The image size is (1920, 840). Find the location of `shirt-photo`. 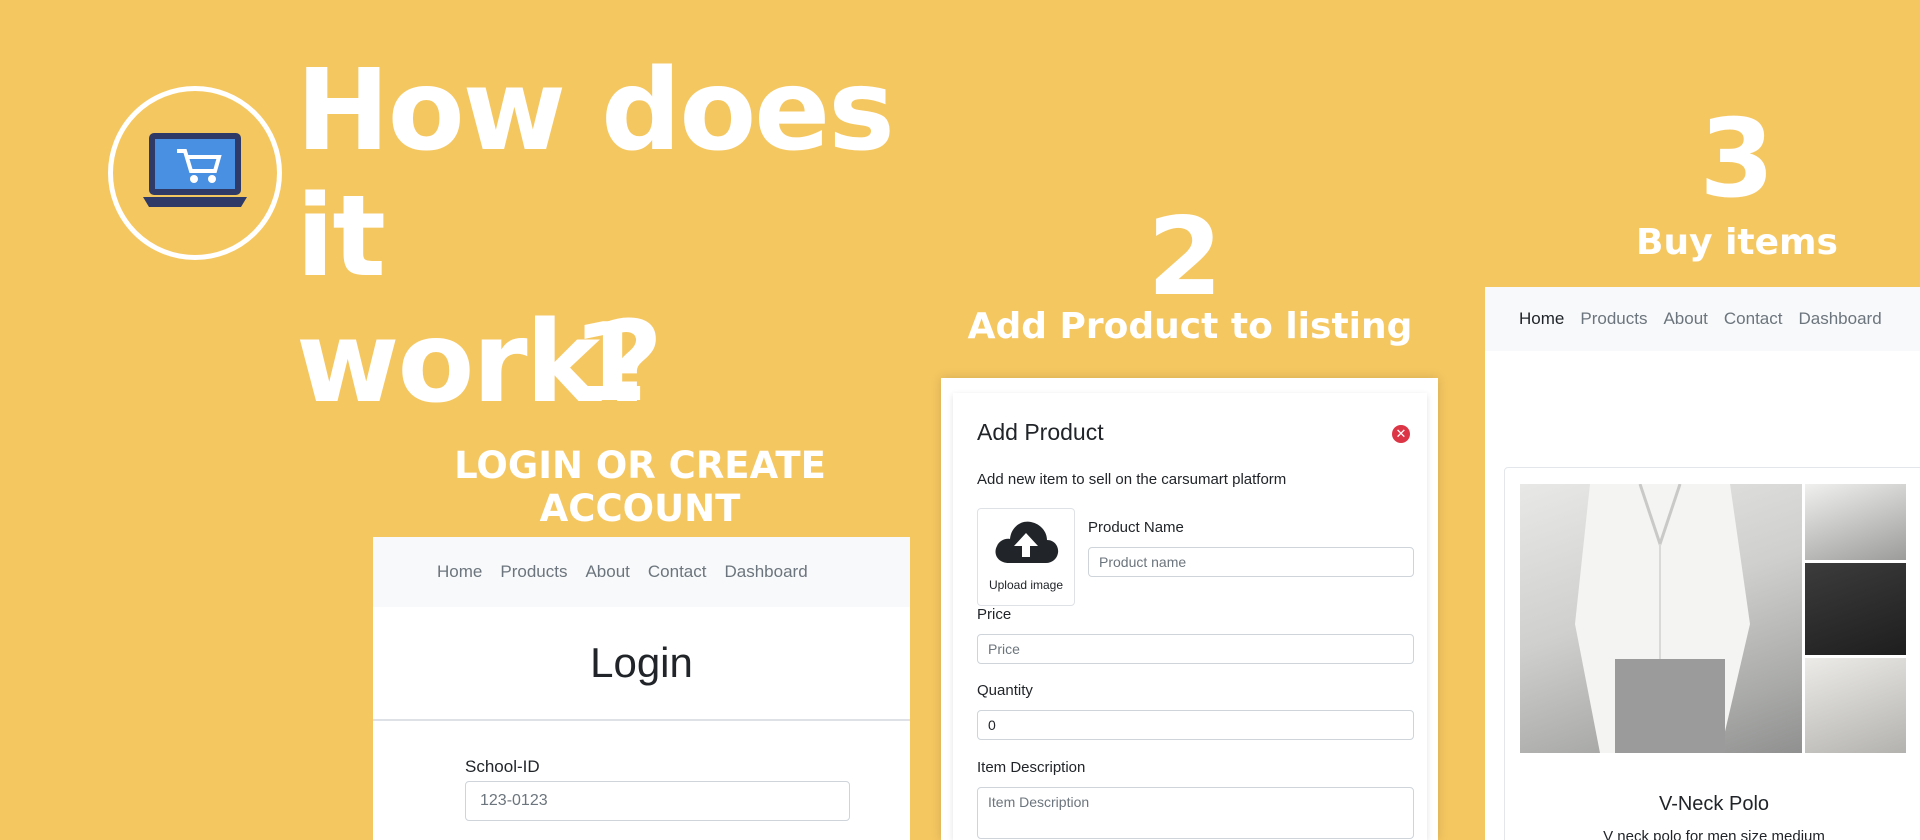

shirt-photo is located at coordinates (1662, 618).